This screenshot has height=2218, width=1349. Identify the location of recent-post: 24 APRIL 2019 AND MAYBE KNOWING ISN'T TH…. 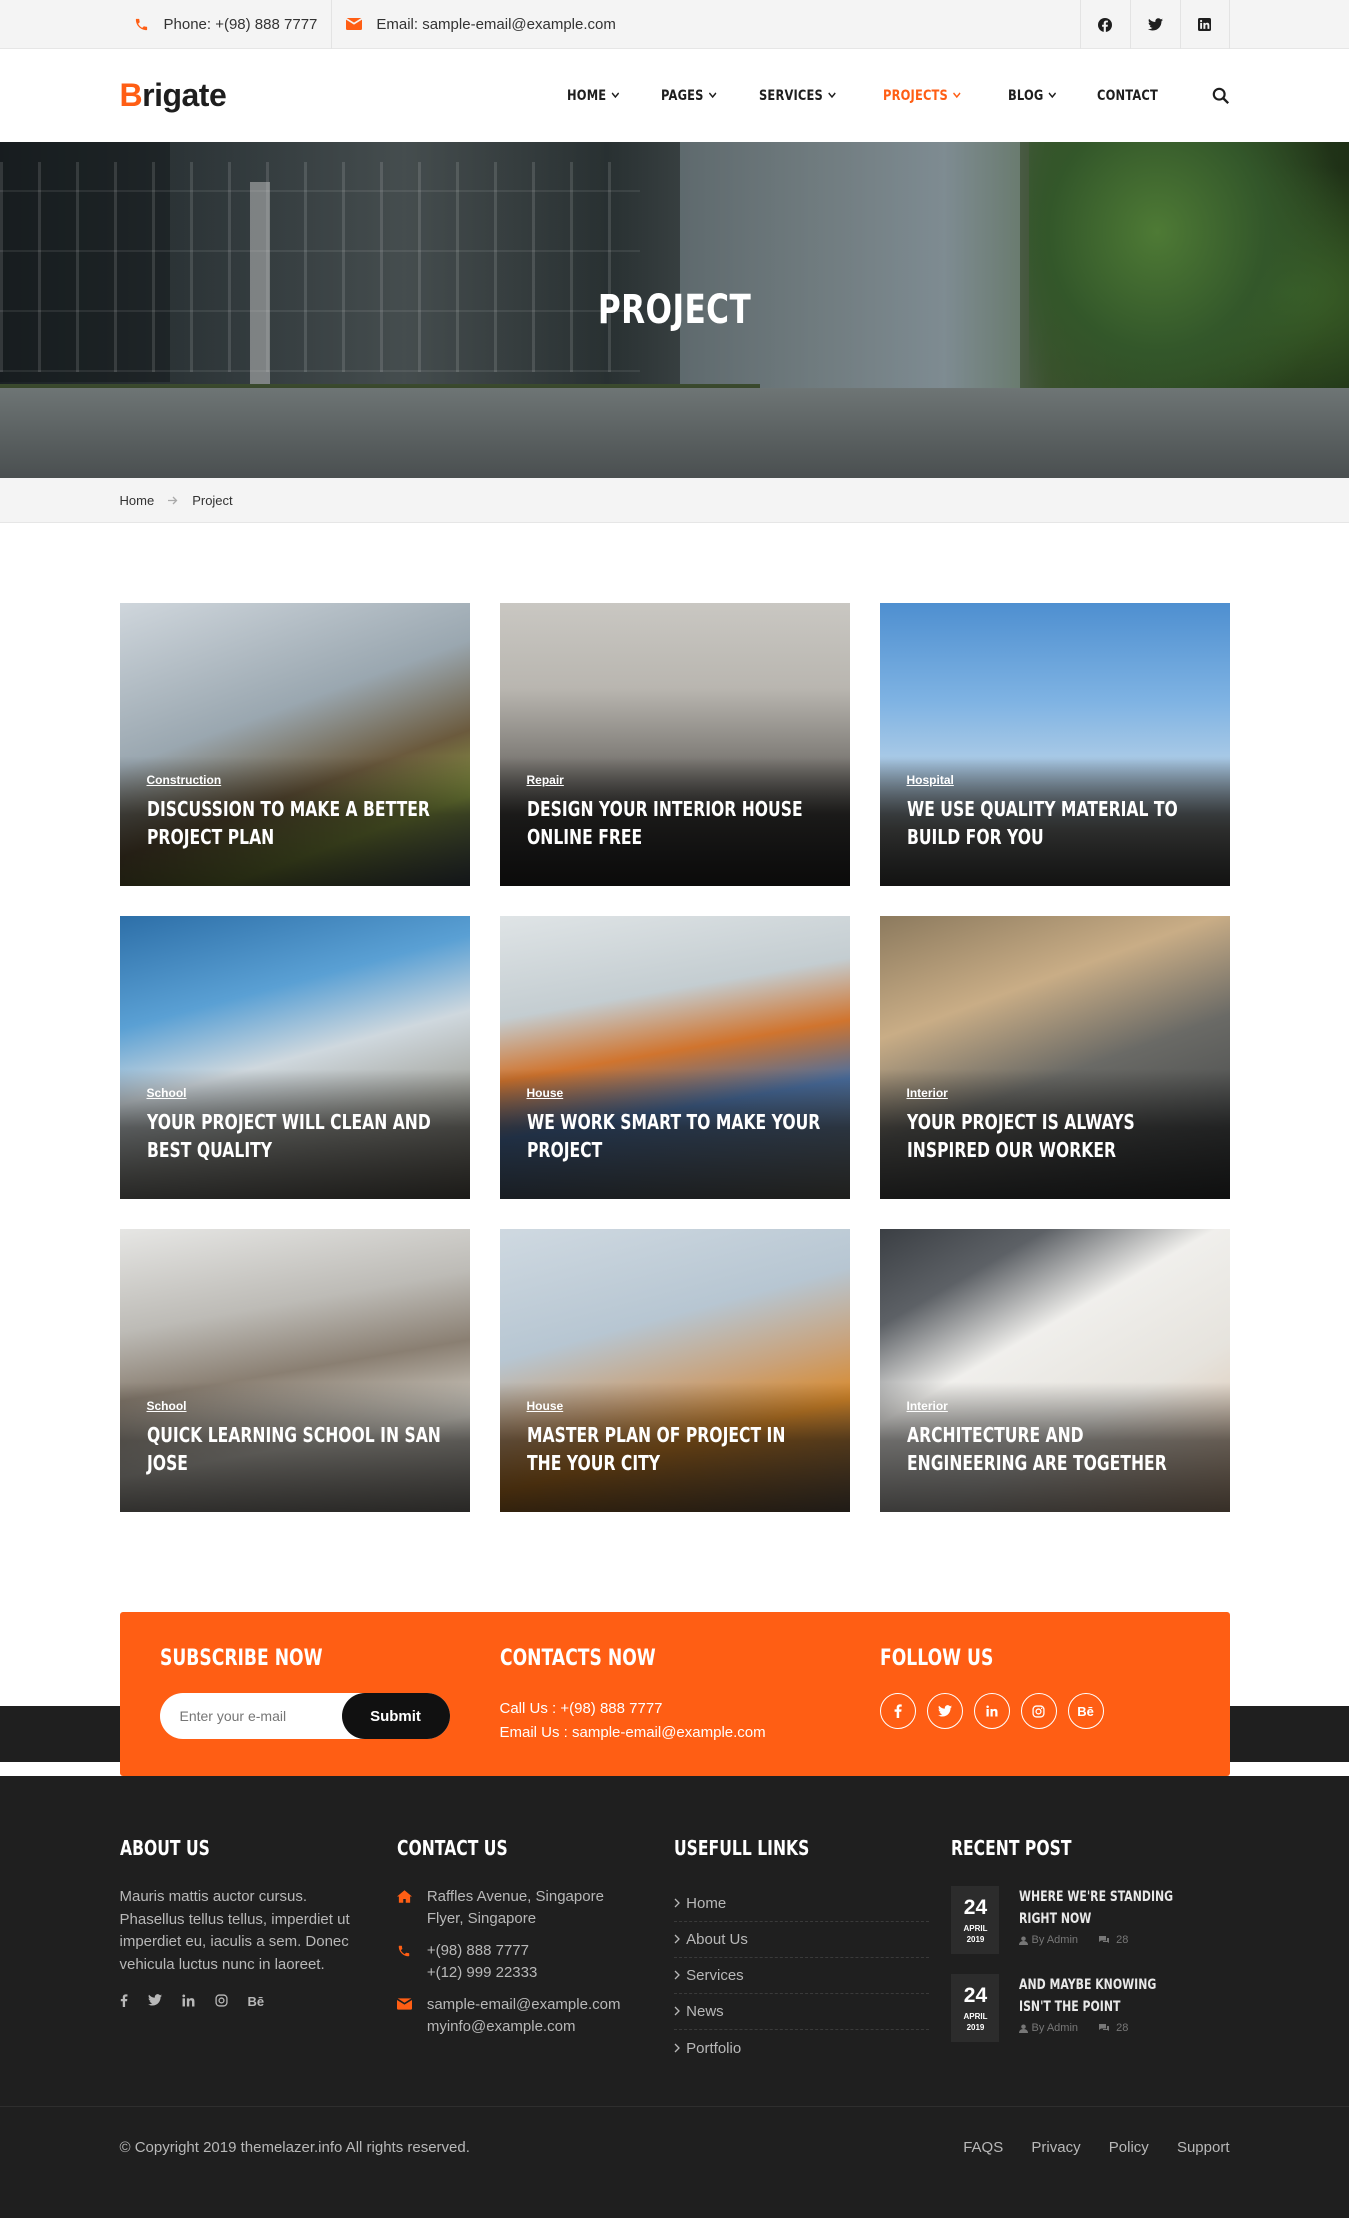
(1090, 2008).